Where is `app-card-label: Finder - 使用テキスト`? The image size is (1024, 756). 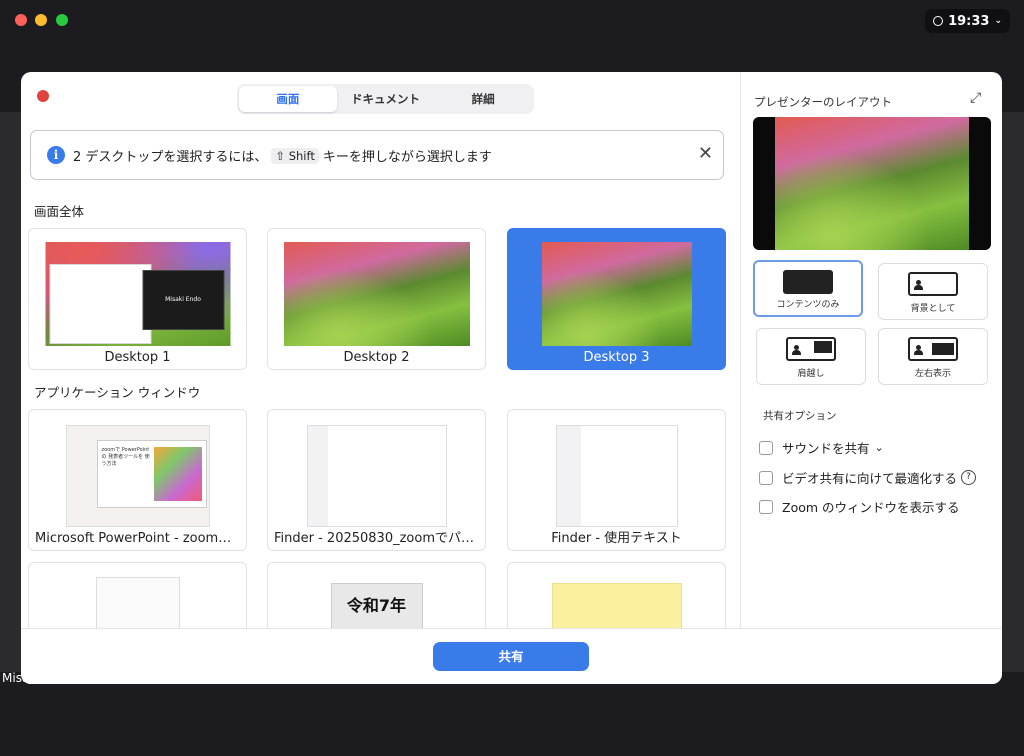
app-card-label: Finder - 使用テキスト is located at coordinates (616, 538).